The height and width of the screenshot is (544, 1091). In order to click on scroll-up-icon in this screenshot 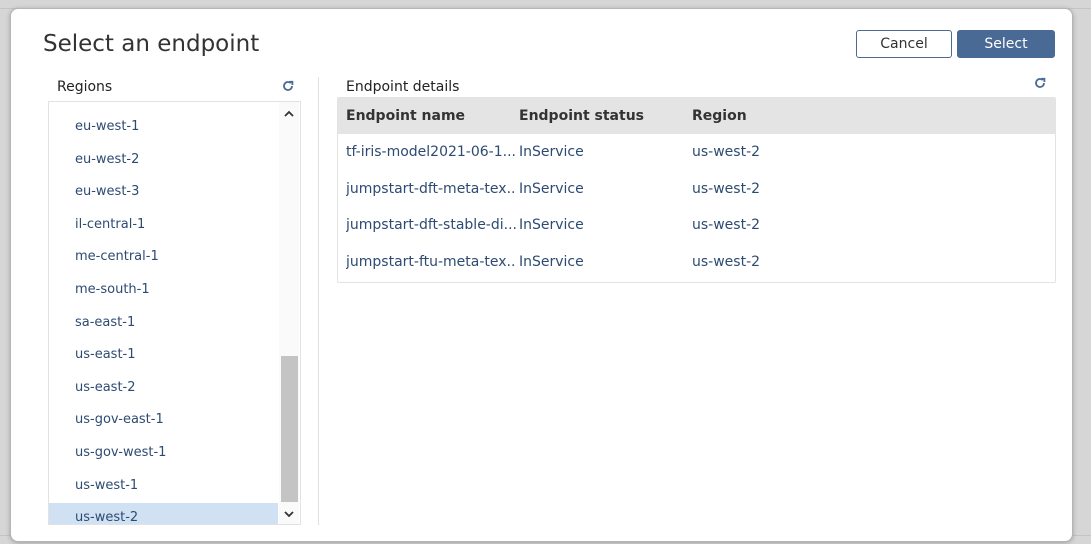, I will do `click(289, 114)`.